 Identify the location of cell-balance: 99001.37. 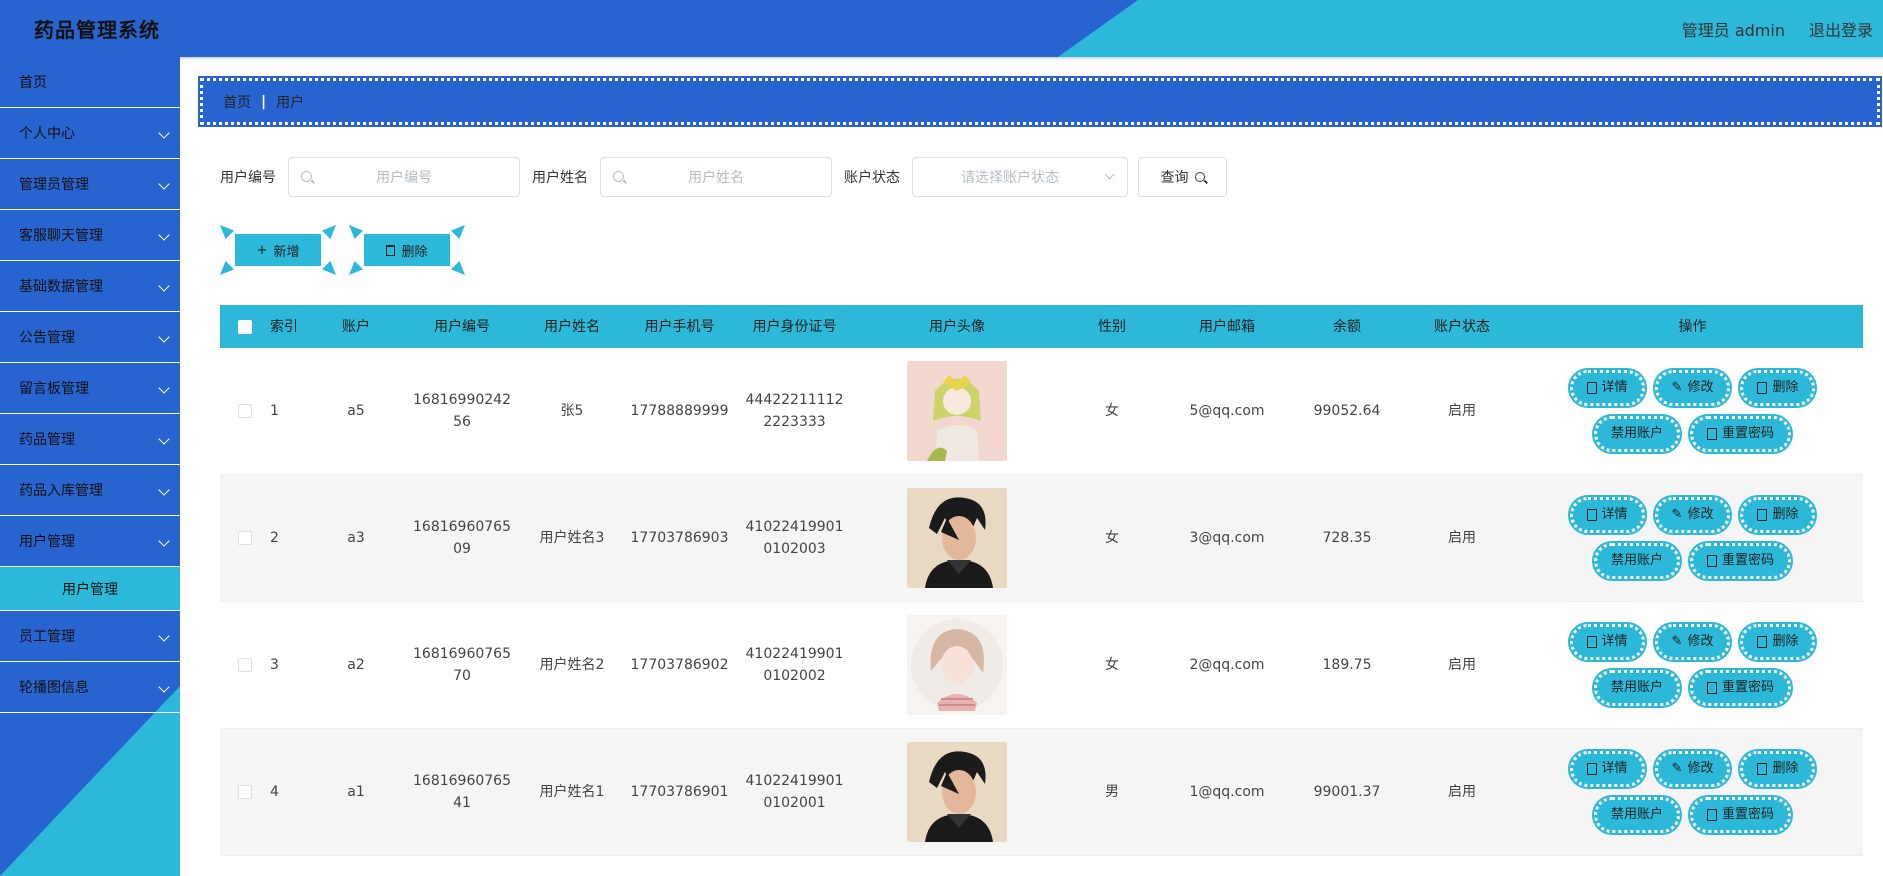
(1347, 792).